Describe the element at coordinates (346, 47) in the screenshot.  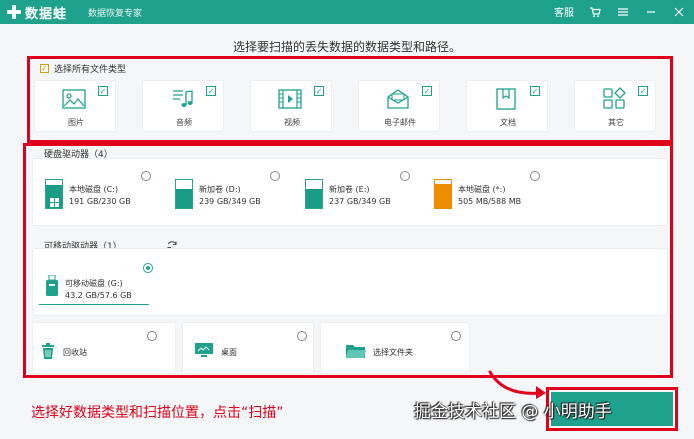
I see `page-title: 选择要扫描的丢失数据的数据类型和路径。` at that location.